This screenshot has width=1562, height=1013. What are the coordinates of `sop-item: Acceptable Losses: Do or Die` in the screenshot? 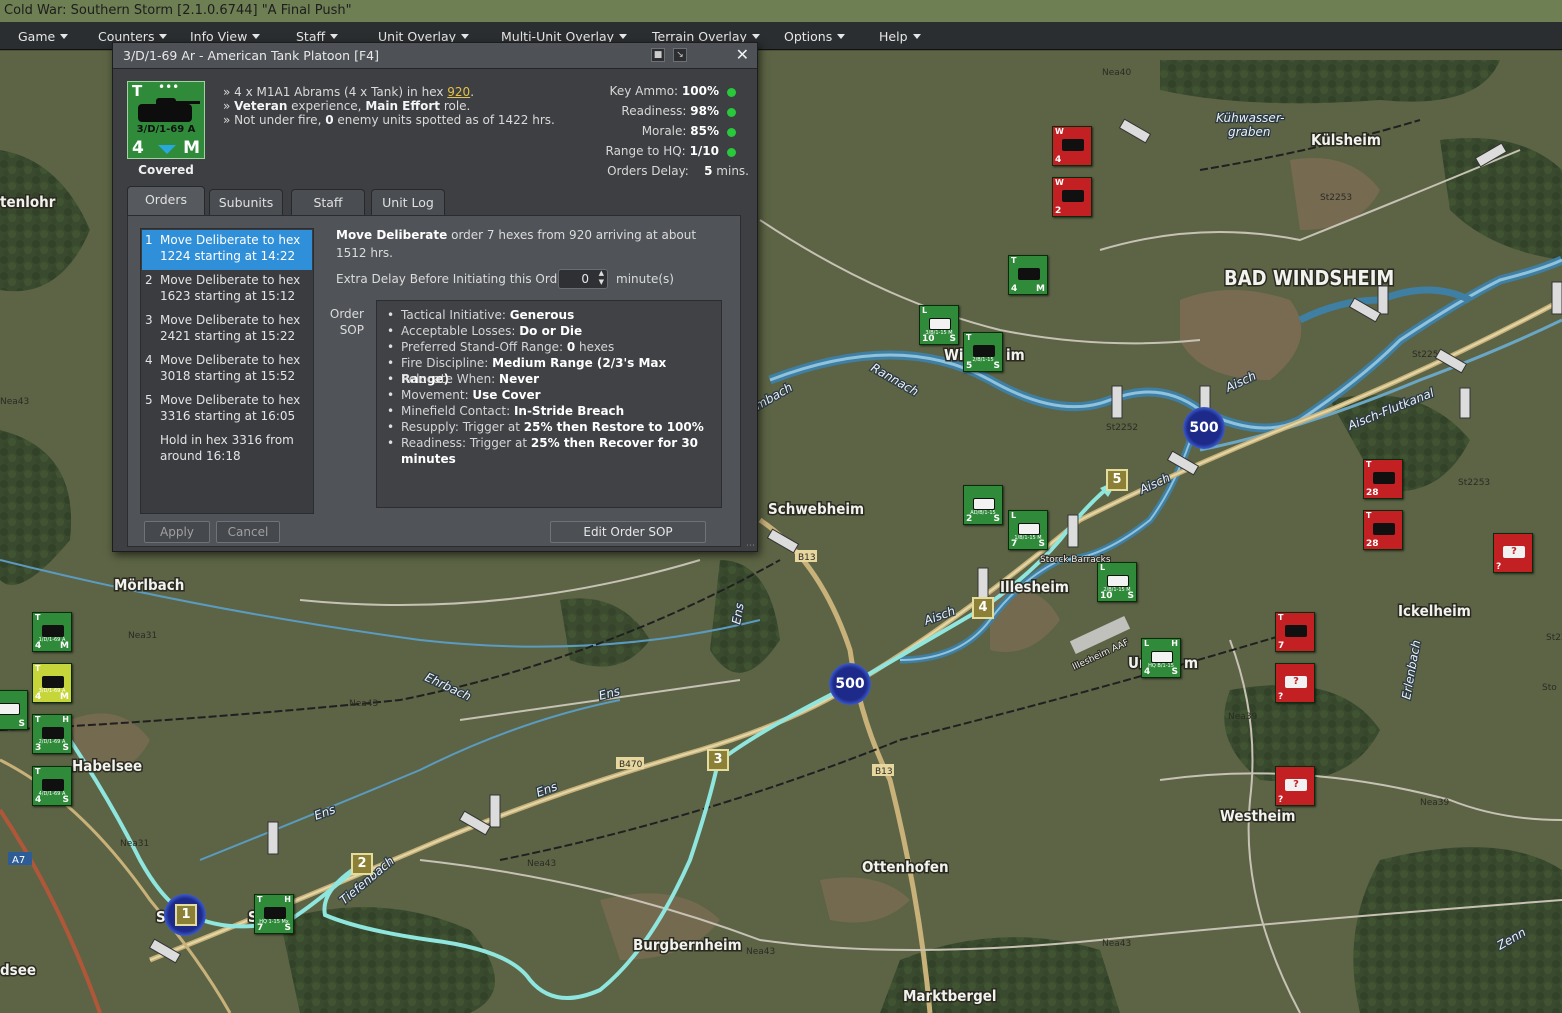 It's located at (552, 331).